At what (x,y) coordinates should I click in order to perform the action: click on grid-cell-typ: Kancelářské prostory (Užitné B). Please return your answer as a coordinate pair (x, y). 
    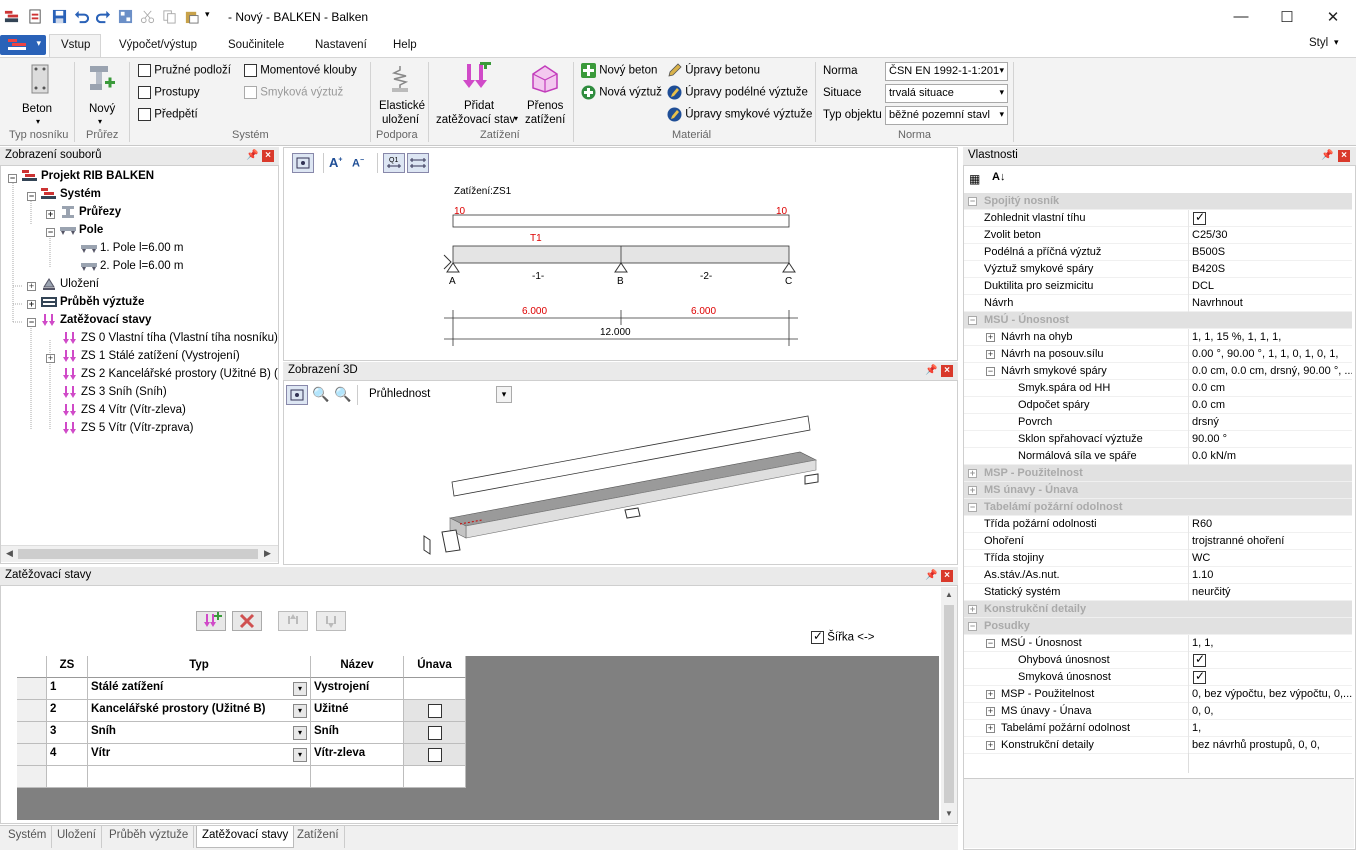
    Looking at the image, I should click on (199, 711).